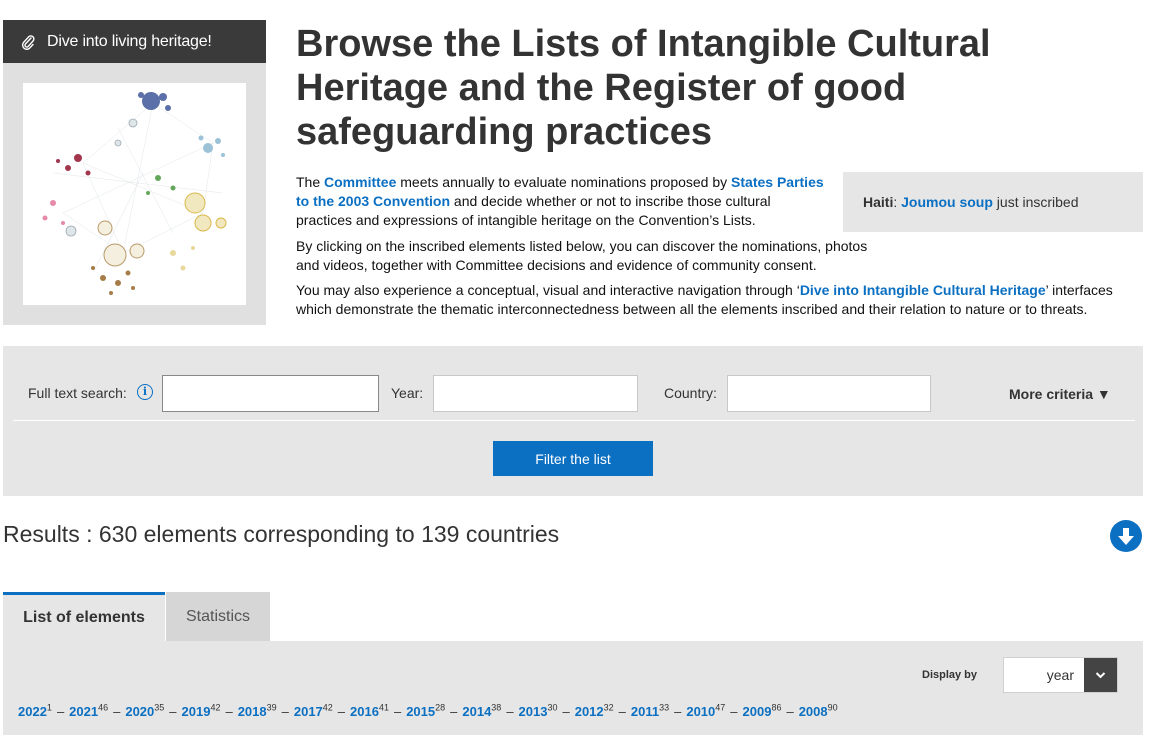 This screenshot has height=735, width=1155. What do you see at coordinates (776, 708) in the screenshot?
I see `year-count: 86` at bounding box center [776, 708].